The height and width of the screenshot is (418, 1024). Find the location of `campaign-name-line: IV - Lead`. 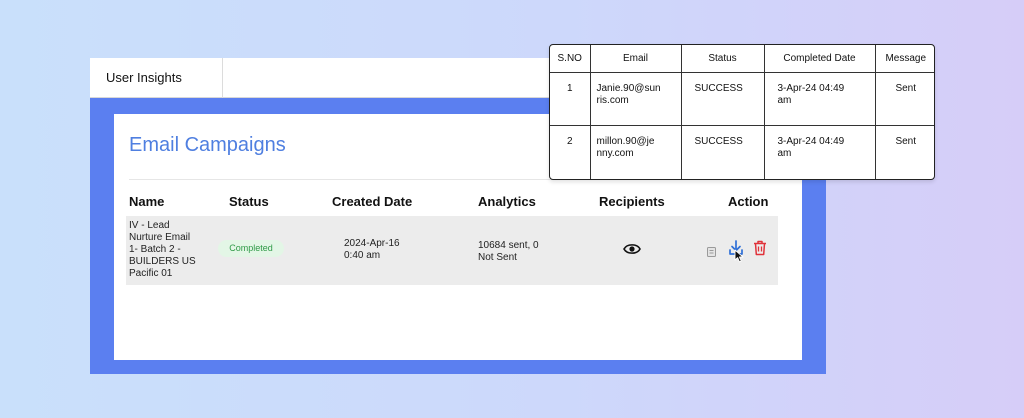

campaign-name-line: IV - Lead is located at coordinates (149, 225).